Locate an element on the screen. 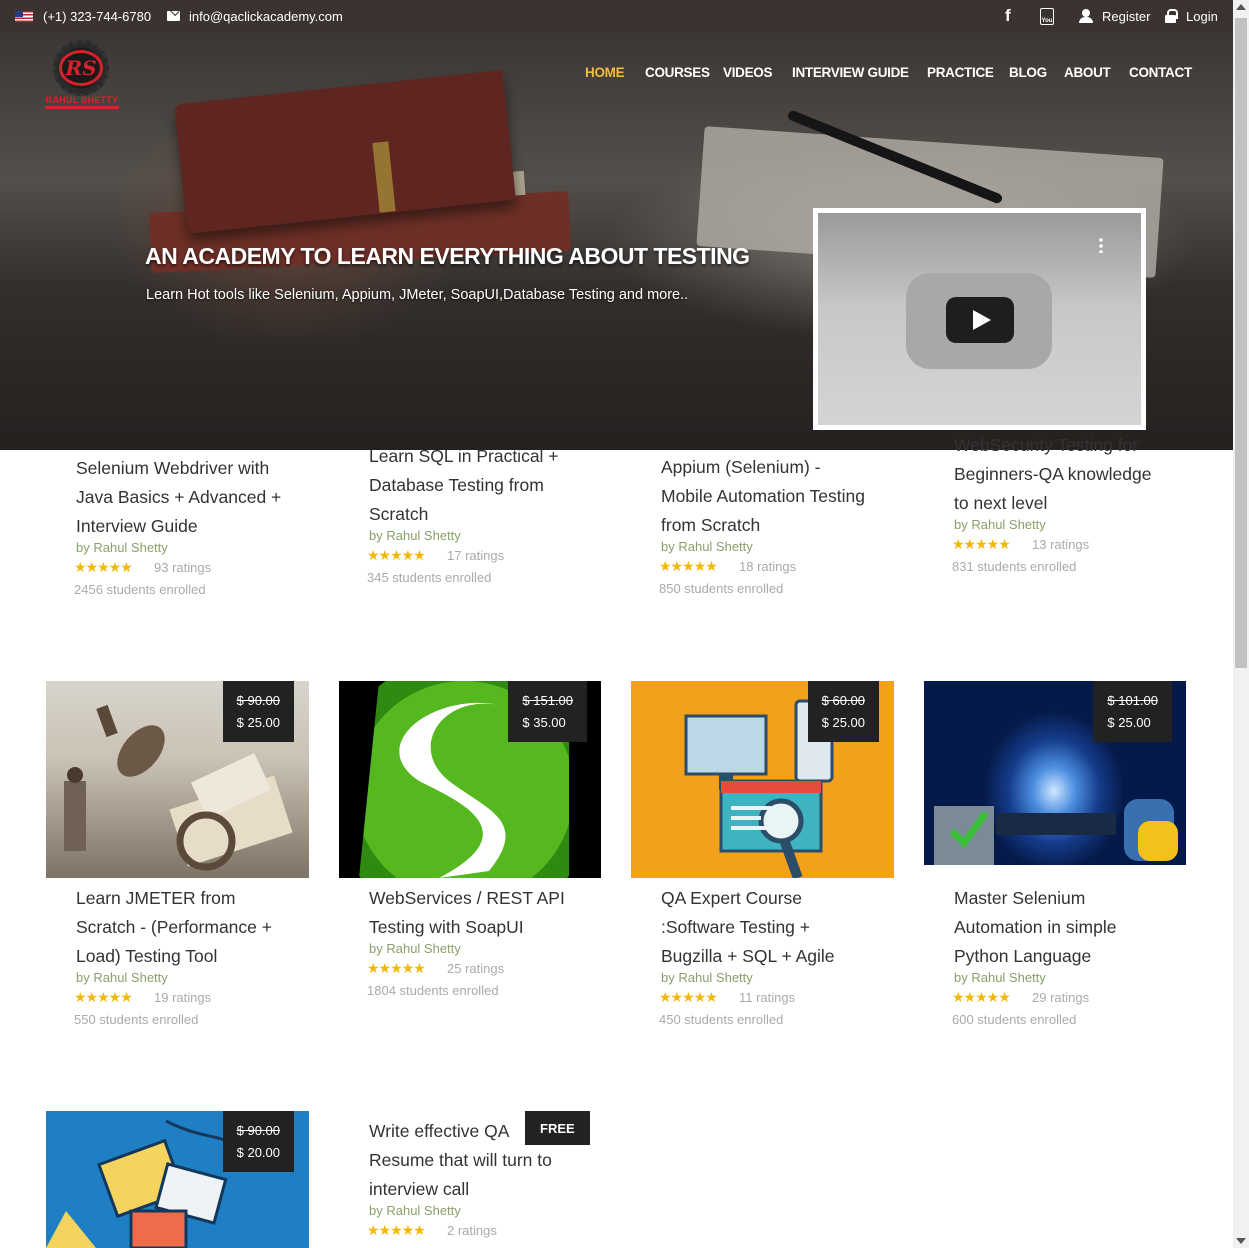 The height and width of the screenshot is (1248, 1249). more-options-icon is located at coordinates (1101, 245).